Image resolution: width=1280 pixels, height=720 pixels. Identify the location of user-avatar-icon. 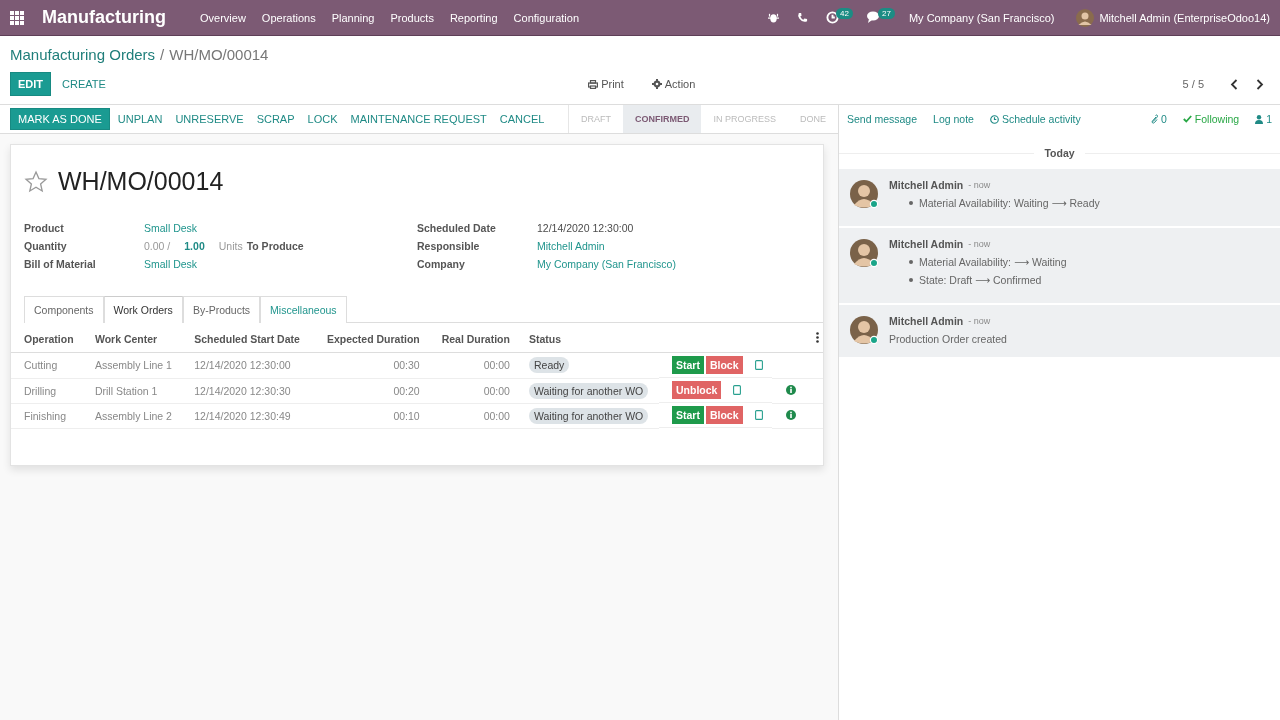
(1085, 17).